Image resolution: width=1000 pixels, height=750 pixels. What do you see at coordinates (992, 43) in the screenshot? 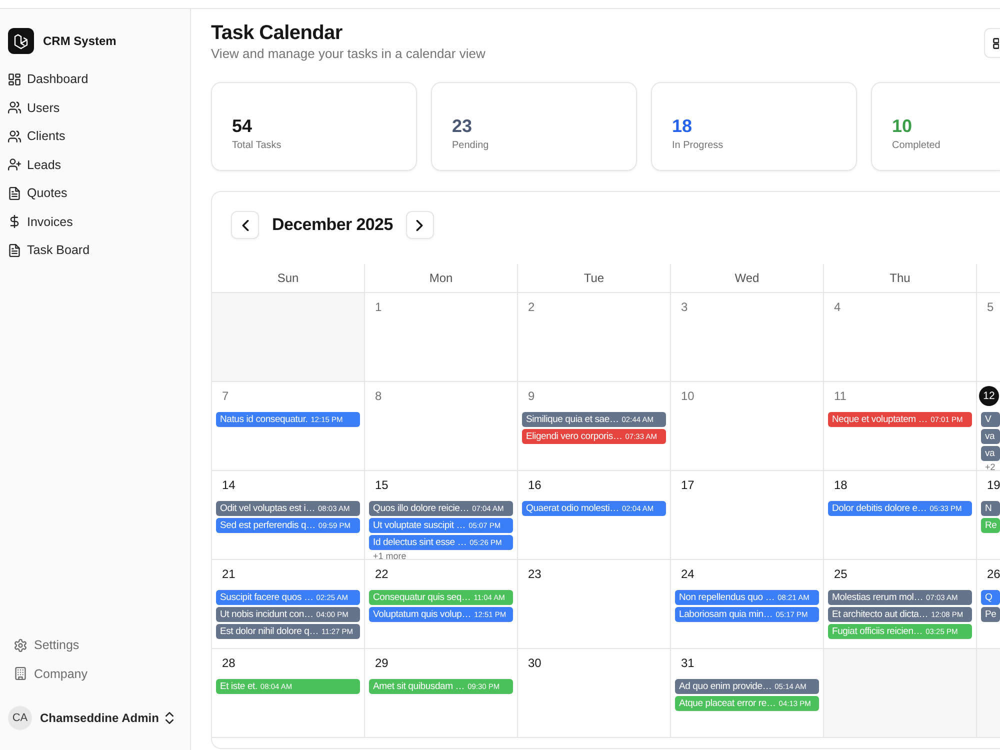
I see `view-toggle-button` at bounding box center [992, 43].